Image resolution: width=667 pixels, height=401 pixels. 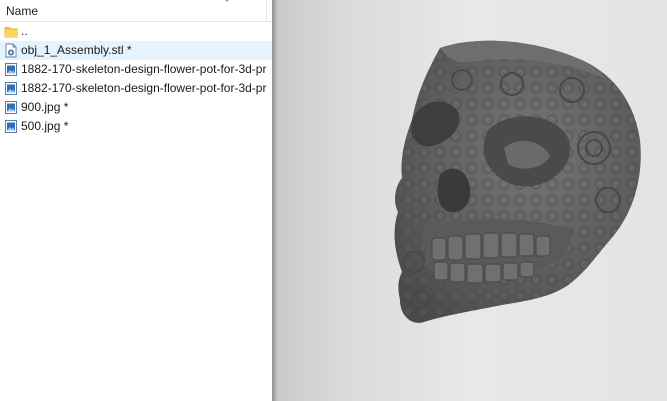 What do you see at coordinates (136, 107) in the screenshot?
I see `list-item-image-file: 900.jpg *` at bounding box center [136, 107].